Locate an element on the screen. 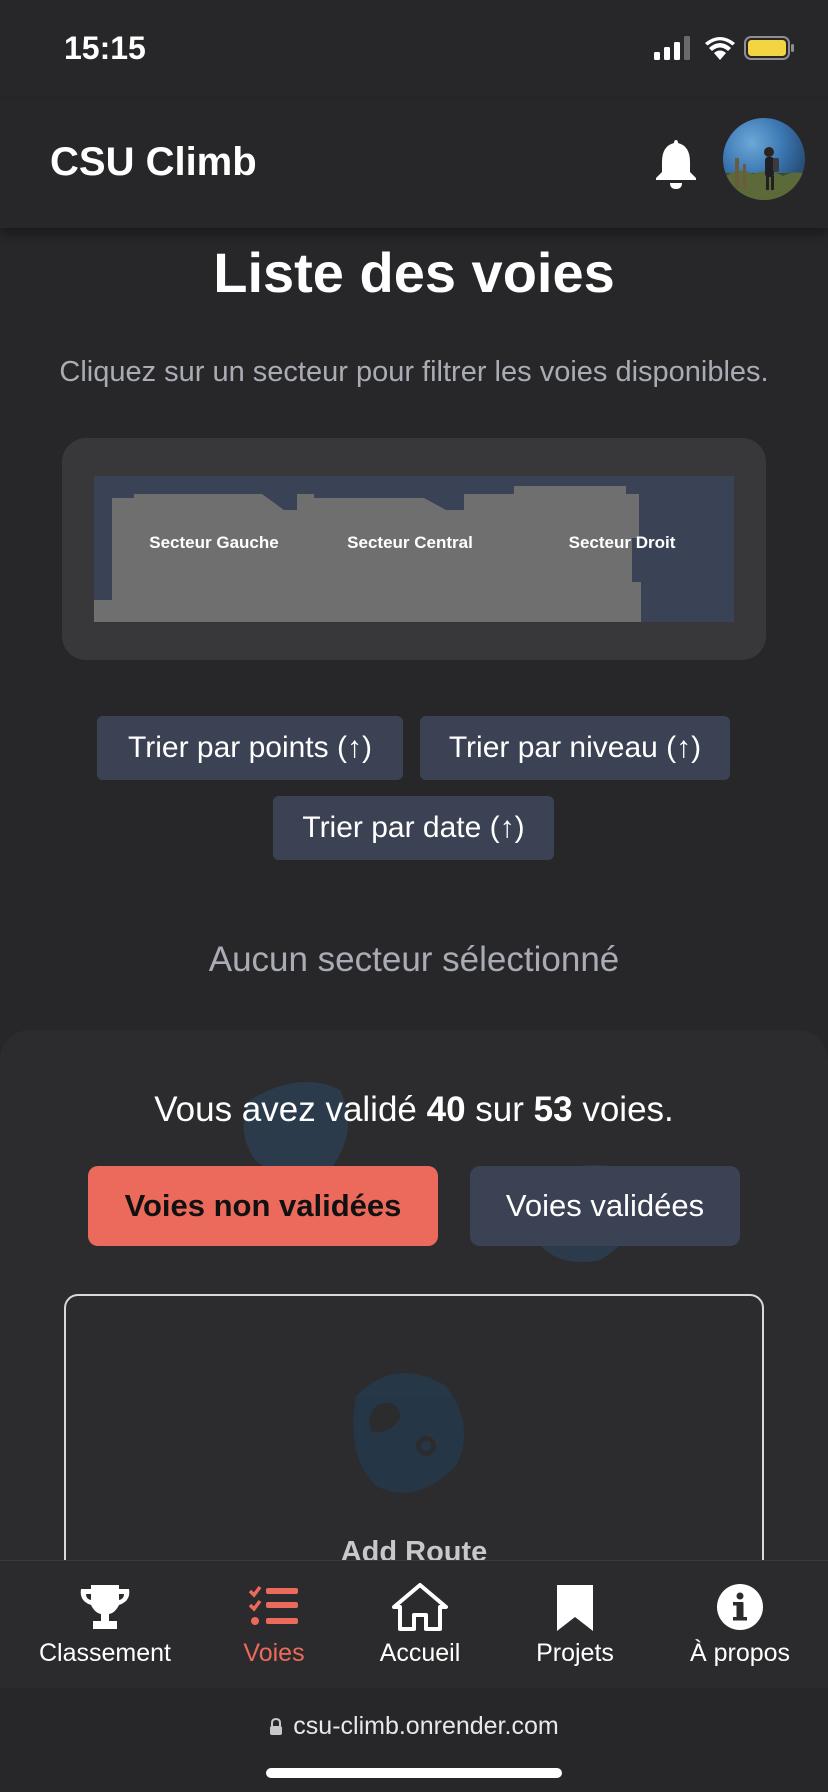  lock-icon is located at coordinates (276, 1726).